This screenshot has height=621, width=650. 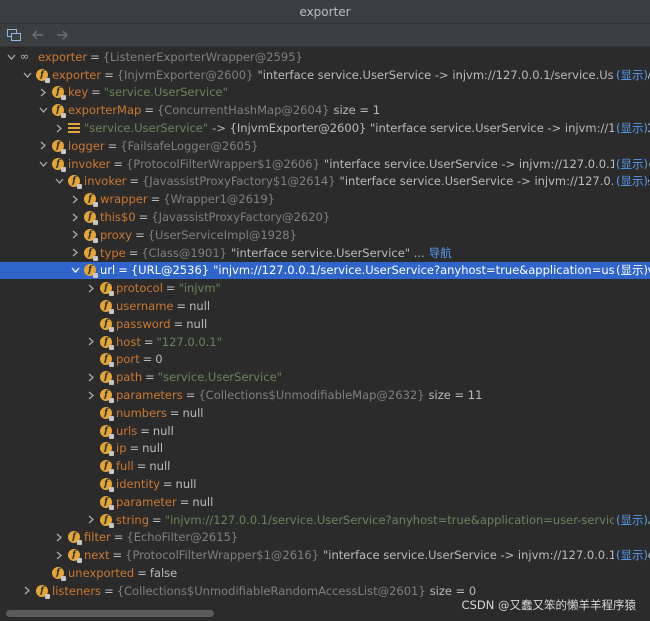 What do you see at coordinates (325, 288) in the screenshot?
I see `tree-row: f protocol = "injvm"` at bounding box center [325, 288].